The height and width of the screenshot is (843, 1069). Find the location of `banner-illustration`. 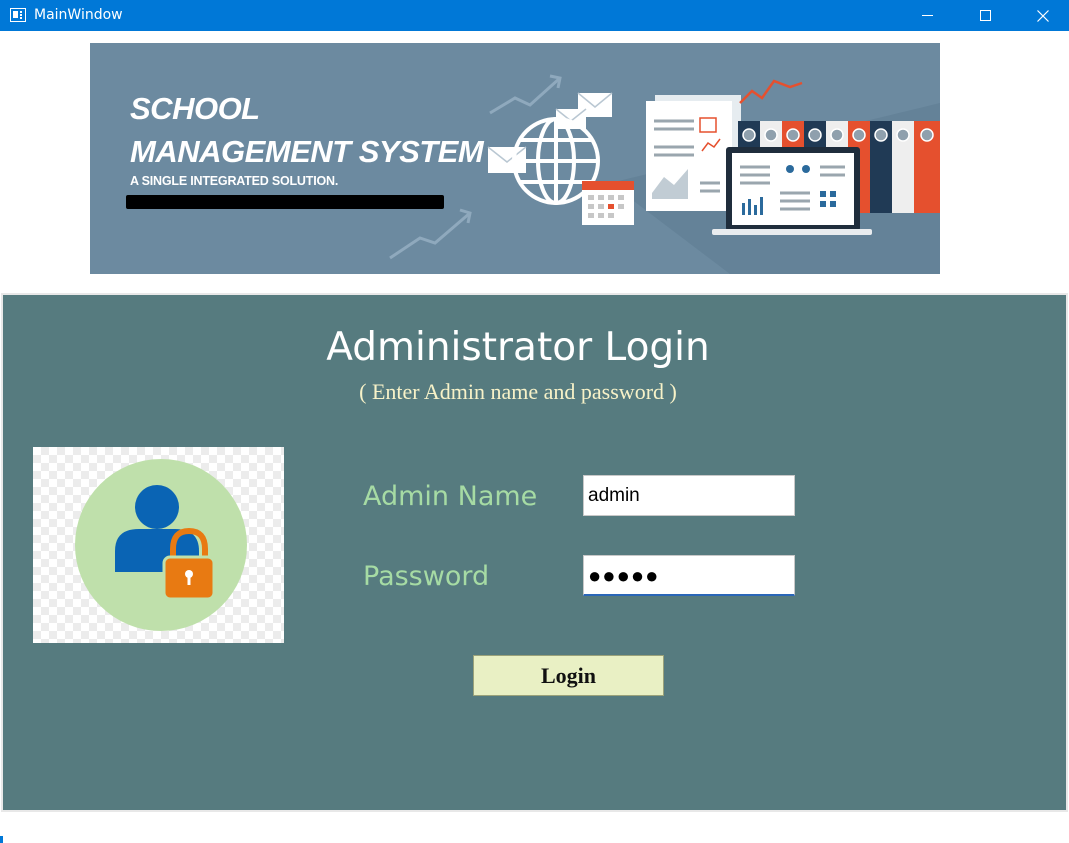

banner-illustration is located at coordinates (664, 174).